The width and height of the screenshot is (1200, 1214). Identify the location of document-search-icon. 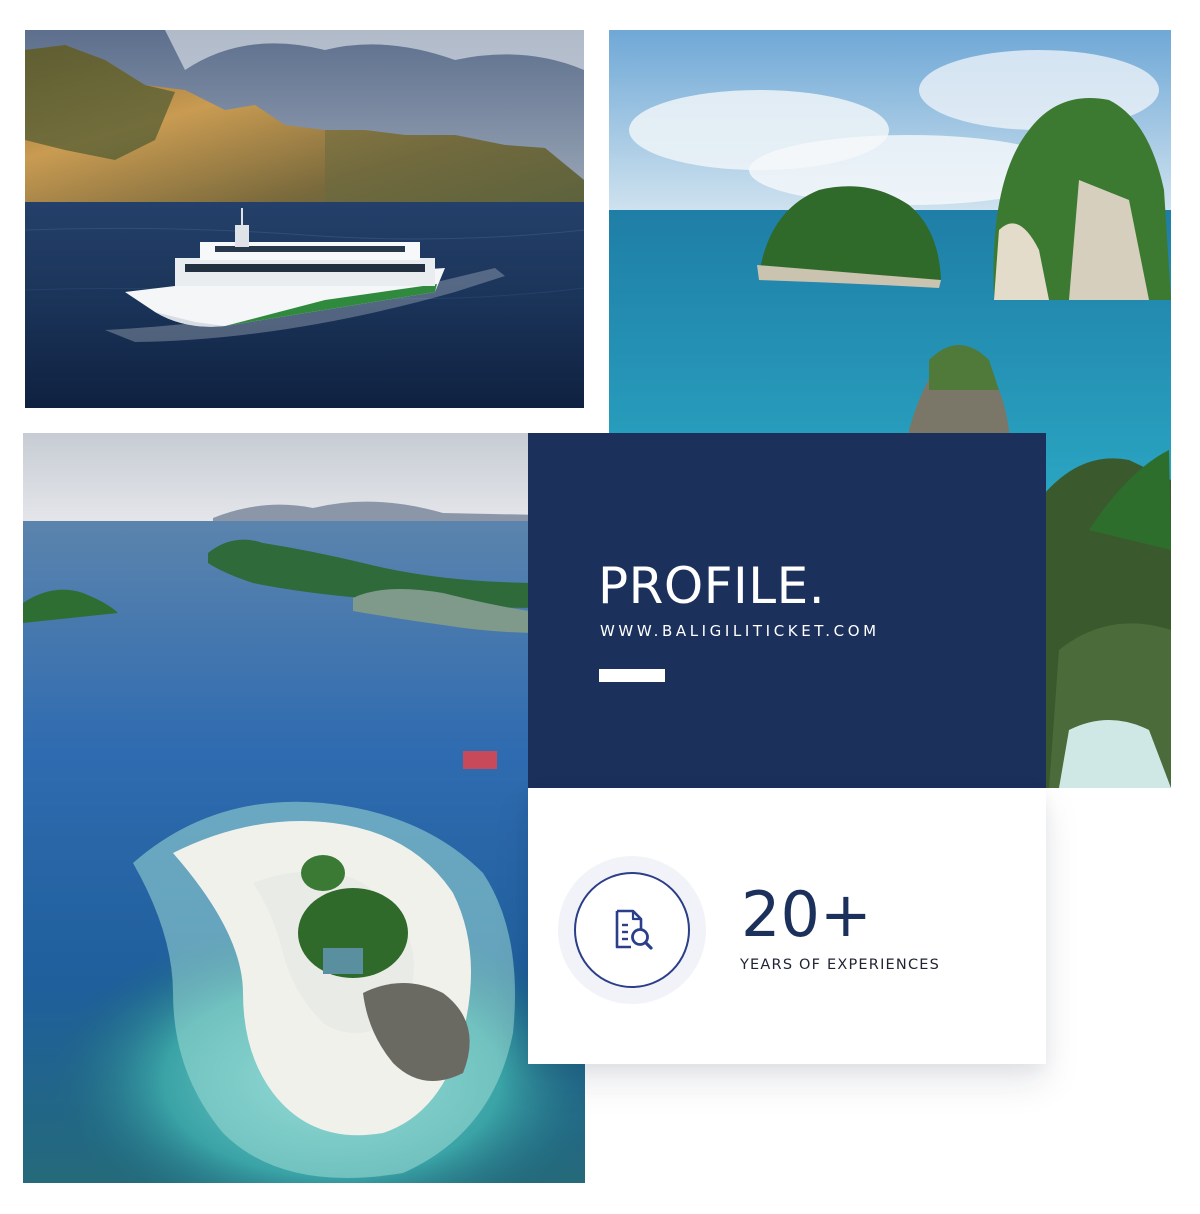
(632, 930).